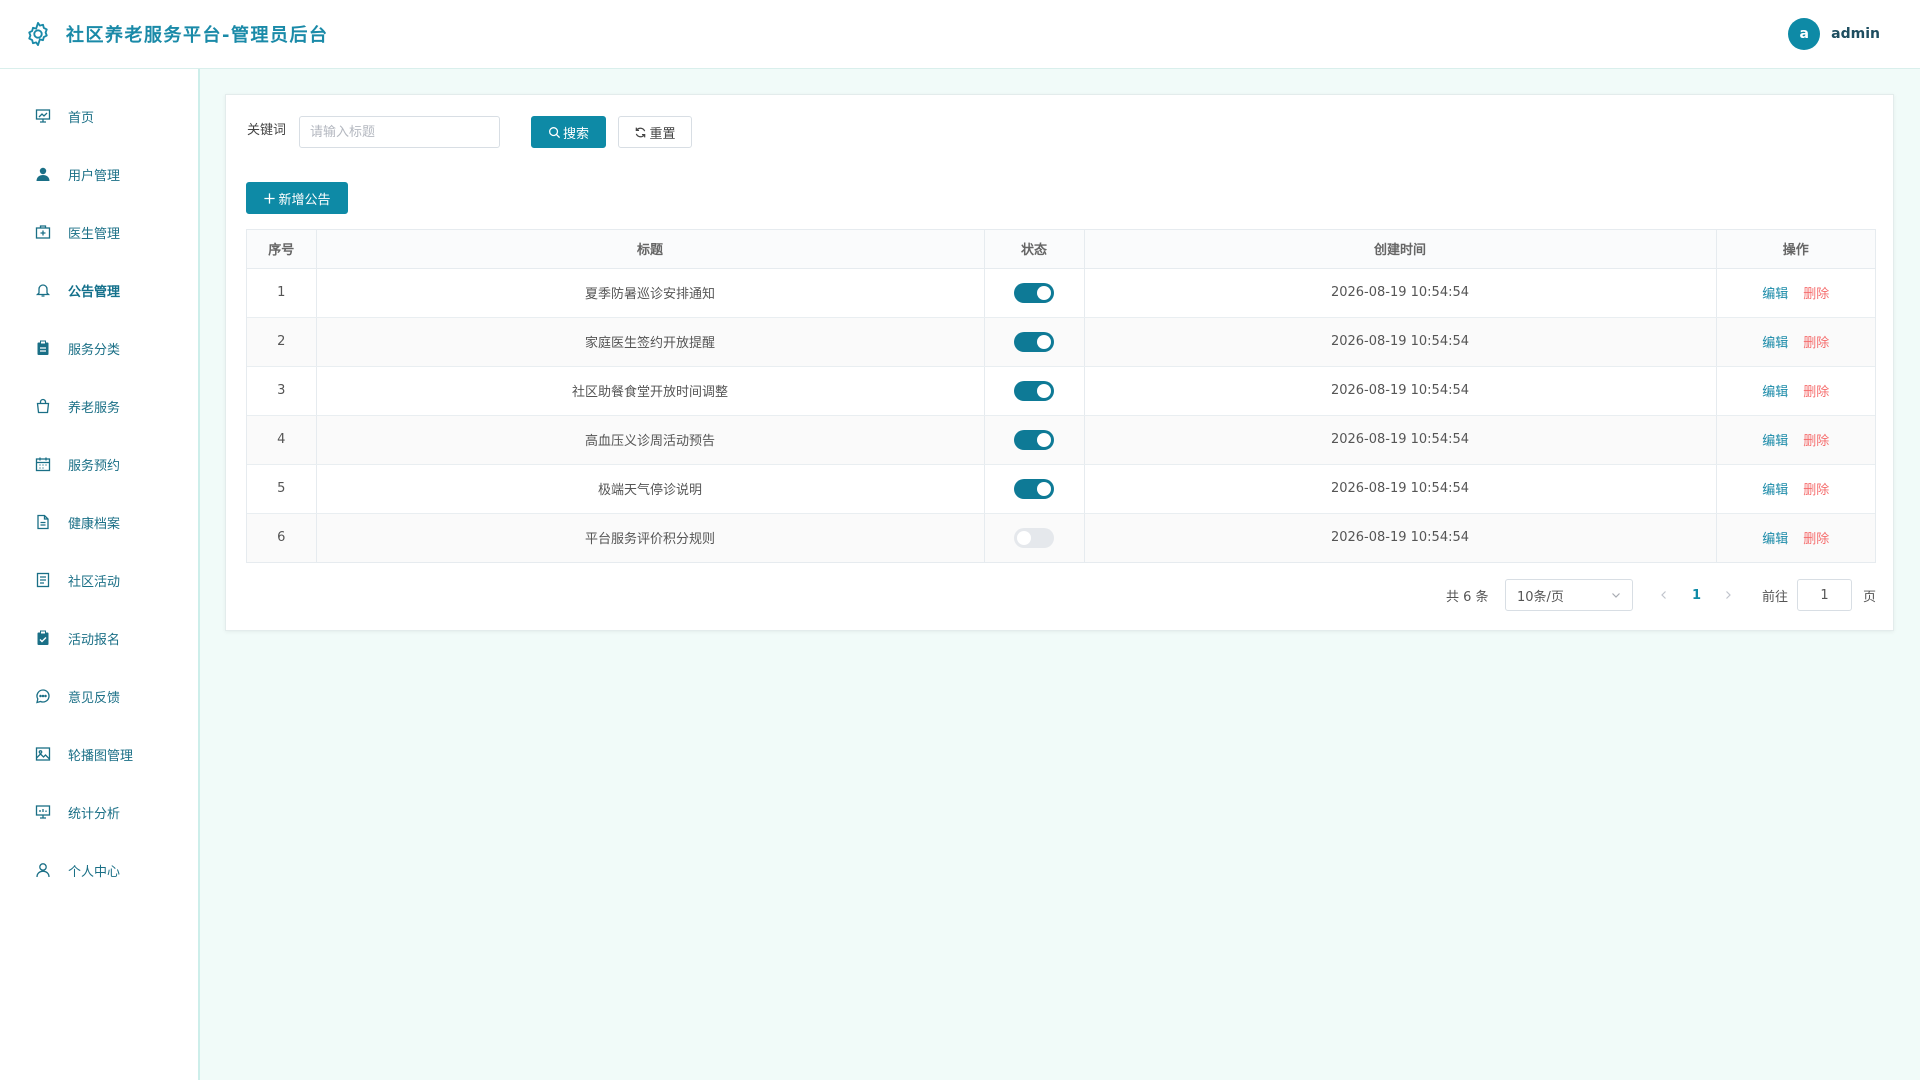  What do you see at coordinates (94, 292) in the screenshot?
I see `sidebar-item-label: 公告管理` at bounding box center [94, 292].